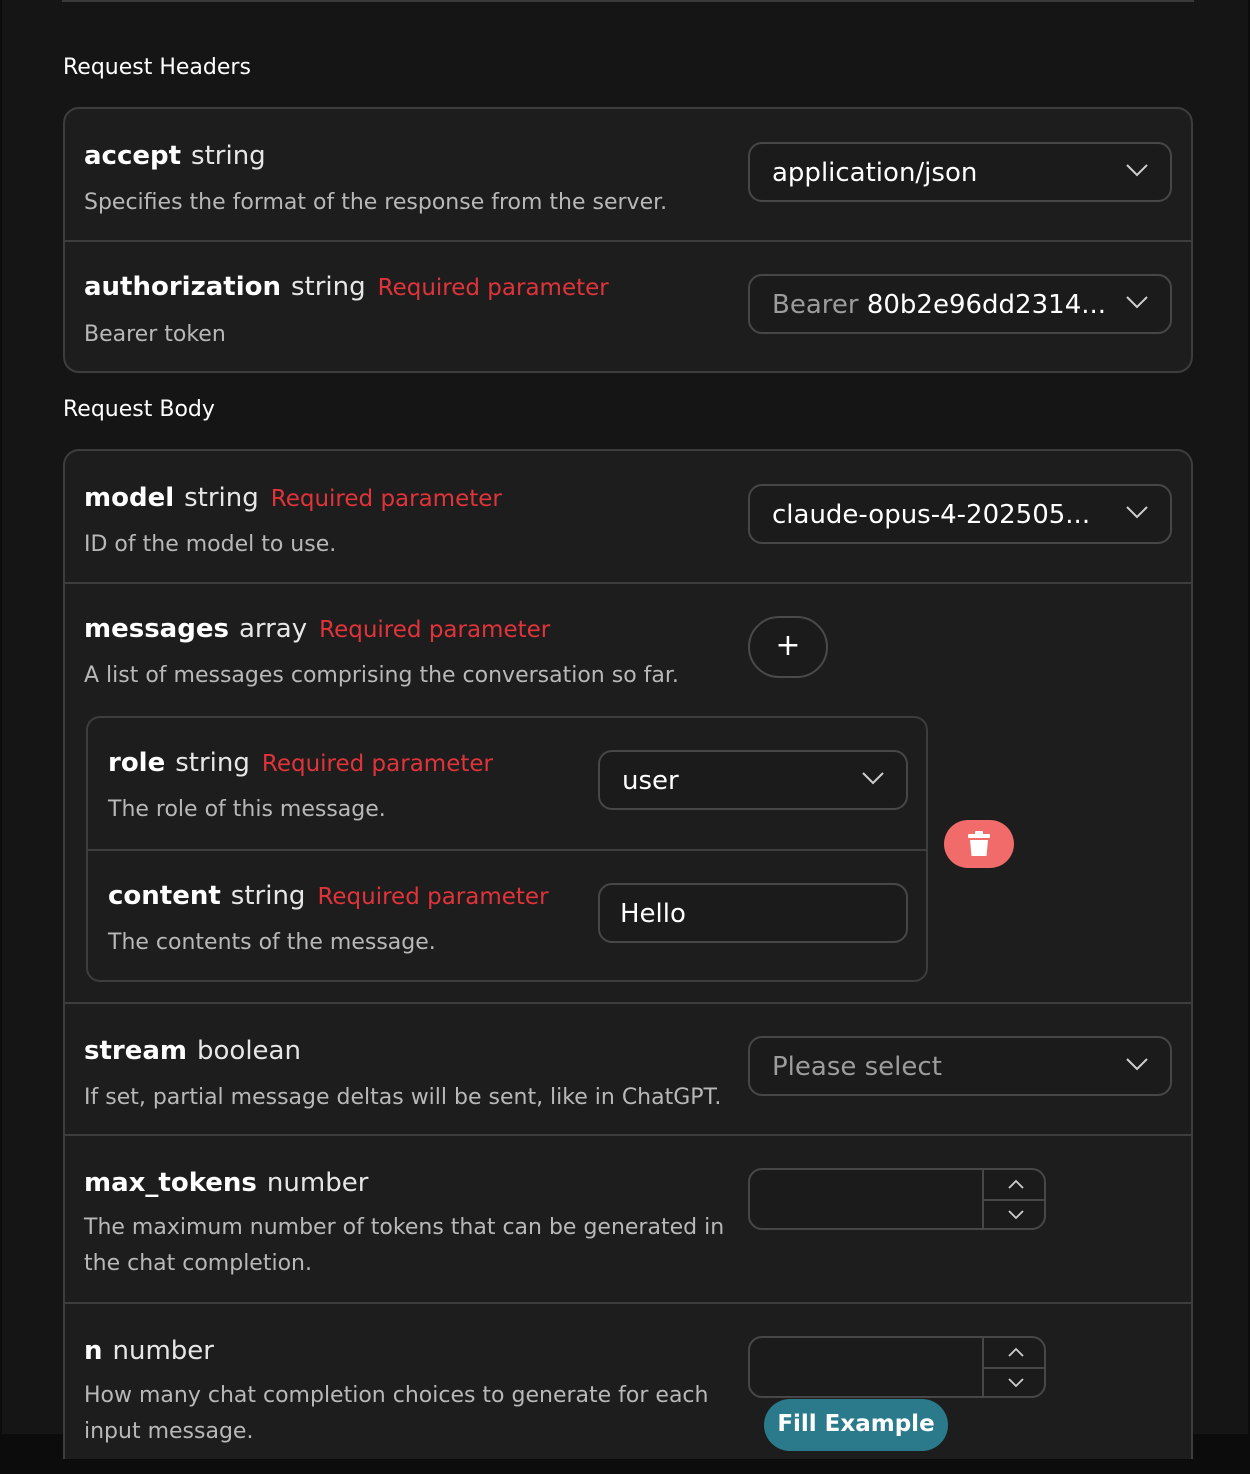 This screenshot has height=1474, width=1250. I want to click on top-divider, so click(628, 1).